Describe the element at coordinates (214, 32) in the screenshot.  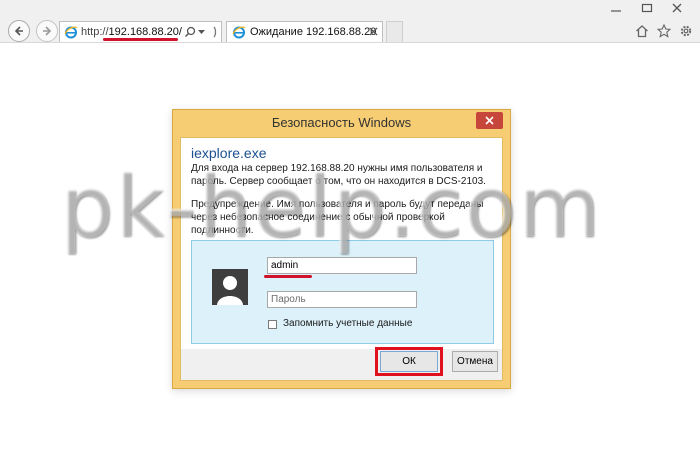
I see `refresh-icon` at that location.